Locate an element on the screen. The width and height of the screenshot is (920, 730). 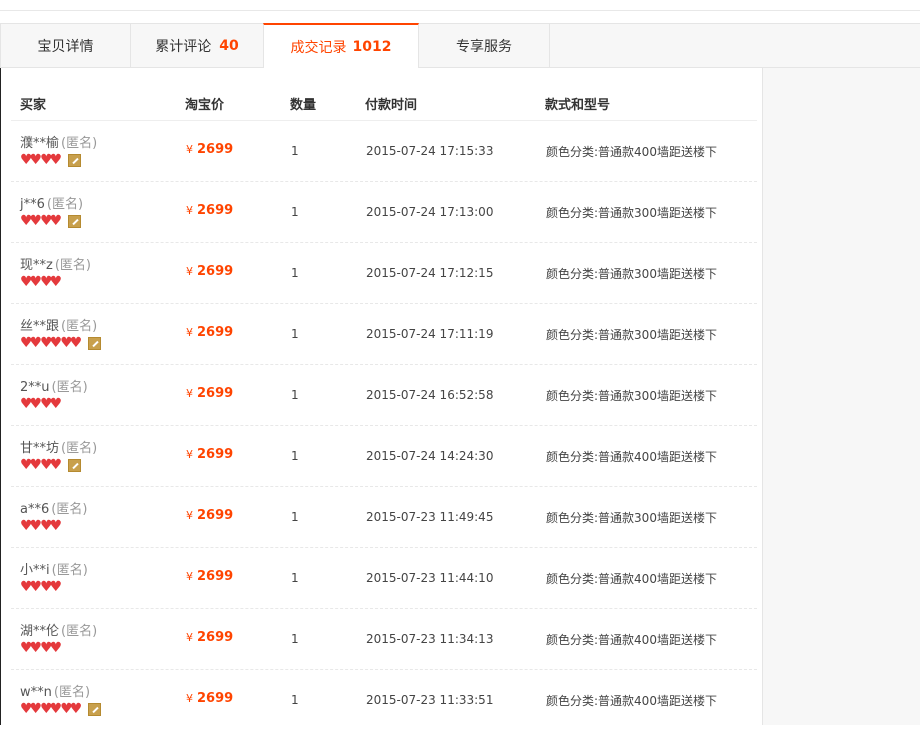
buyer-name: 现**z is located at coordinates (36, 265).